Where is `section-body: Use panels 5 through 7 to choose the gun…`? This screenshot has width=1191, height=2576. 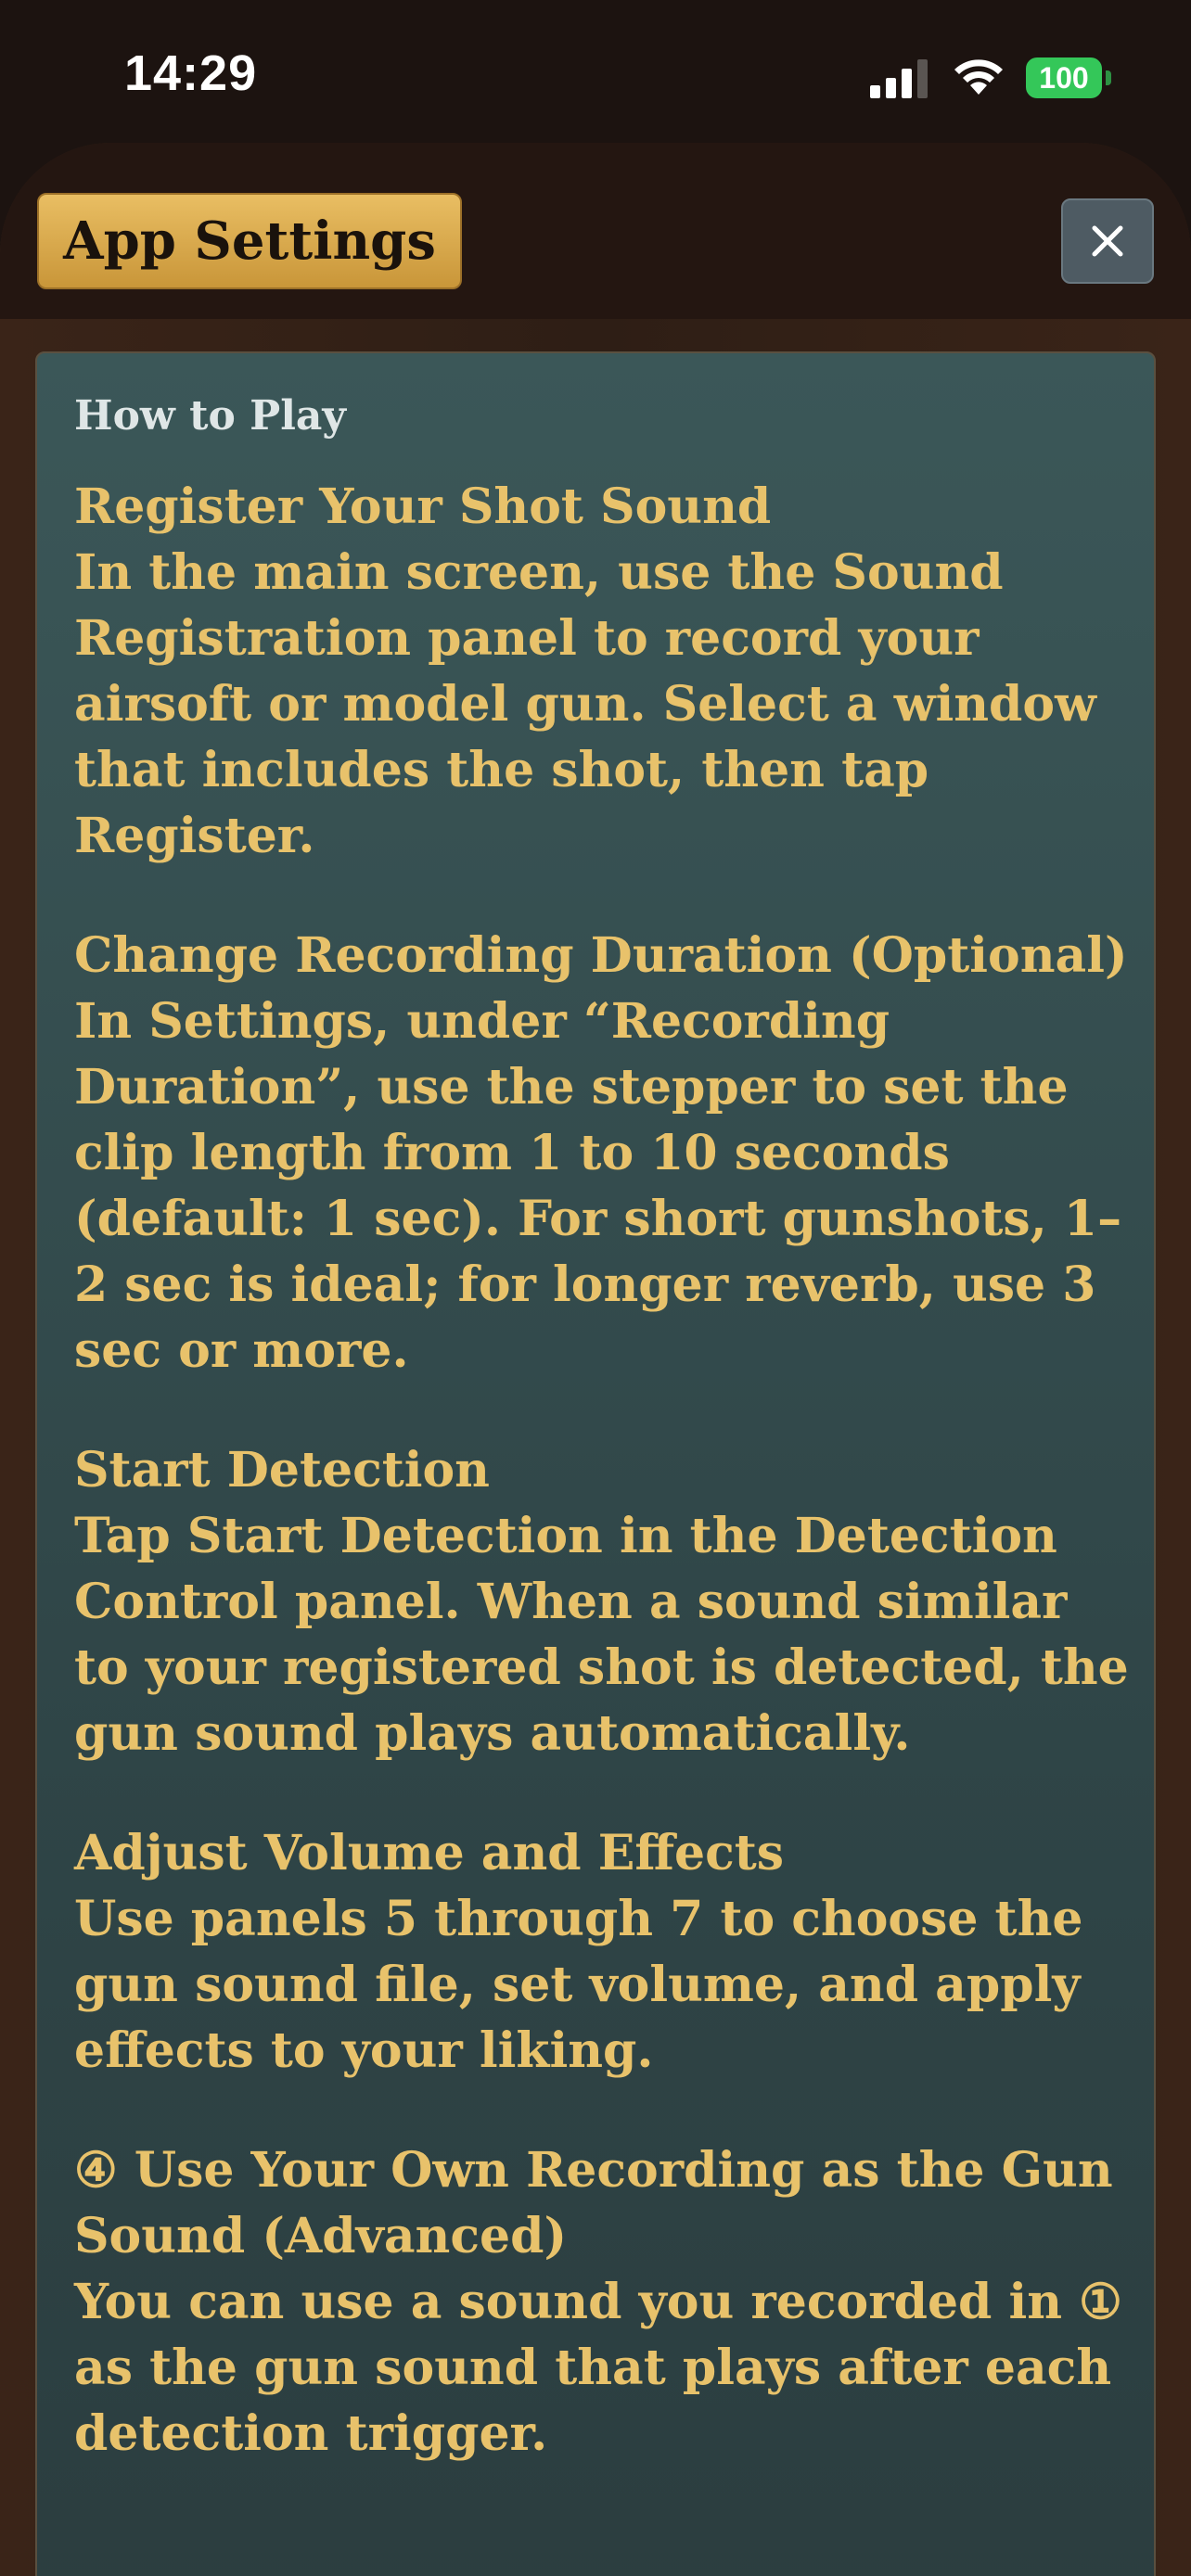
section-body: Use panels 5 through 7 to choose the gun… is located at coordinates (578, 1985).